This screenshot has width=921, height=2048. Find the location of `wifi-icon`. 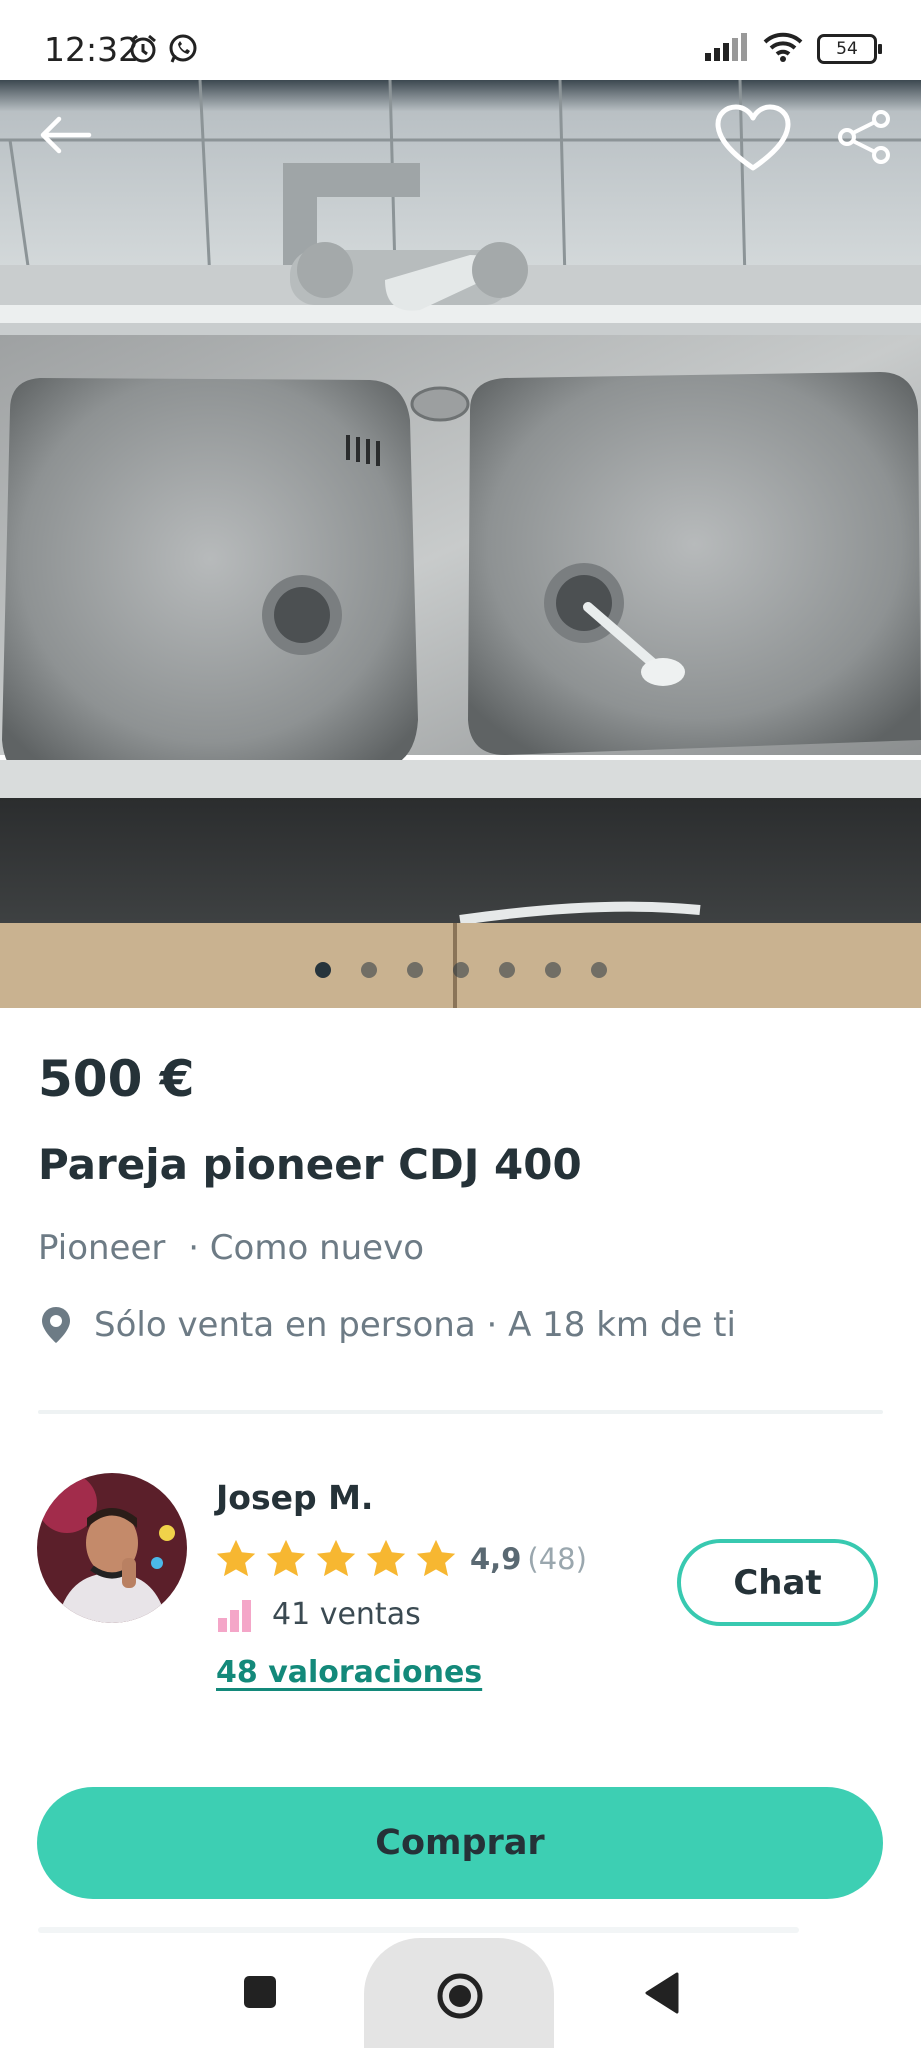

wifi-icon is located at coordinates (783, 49).